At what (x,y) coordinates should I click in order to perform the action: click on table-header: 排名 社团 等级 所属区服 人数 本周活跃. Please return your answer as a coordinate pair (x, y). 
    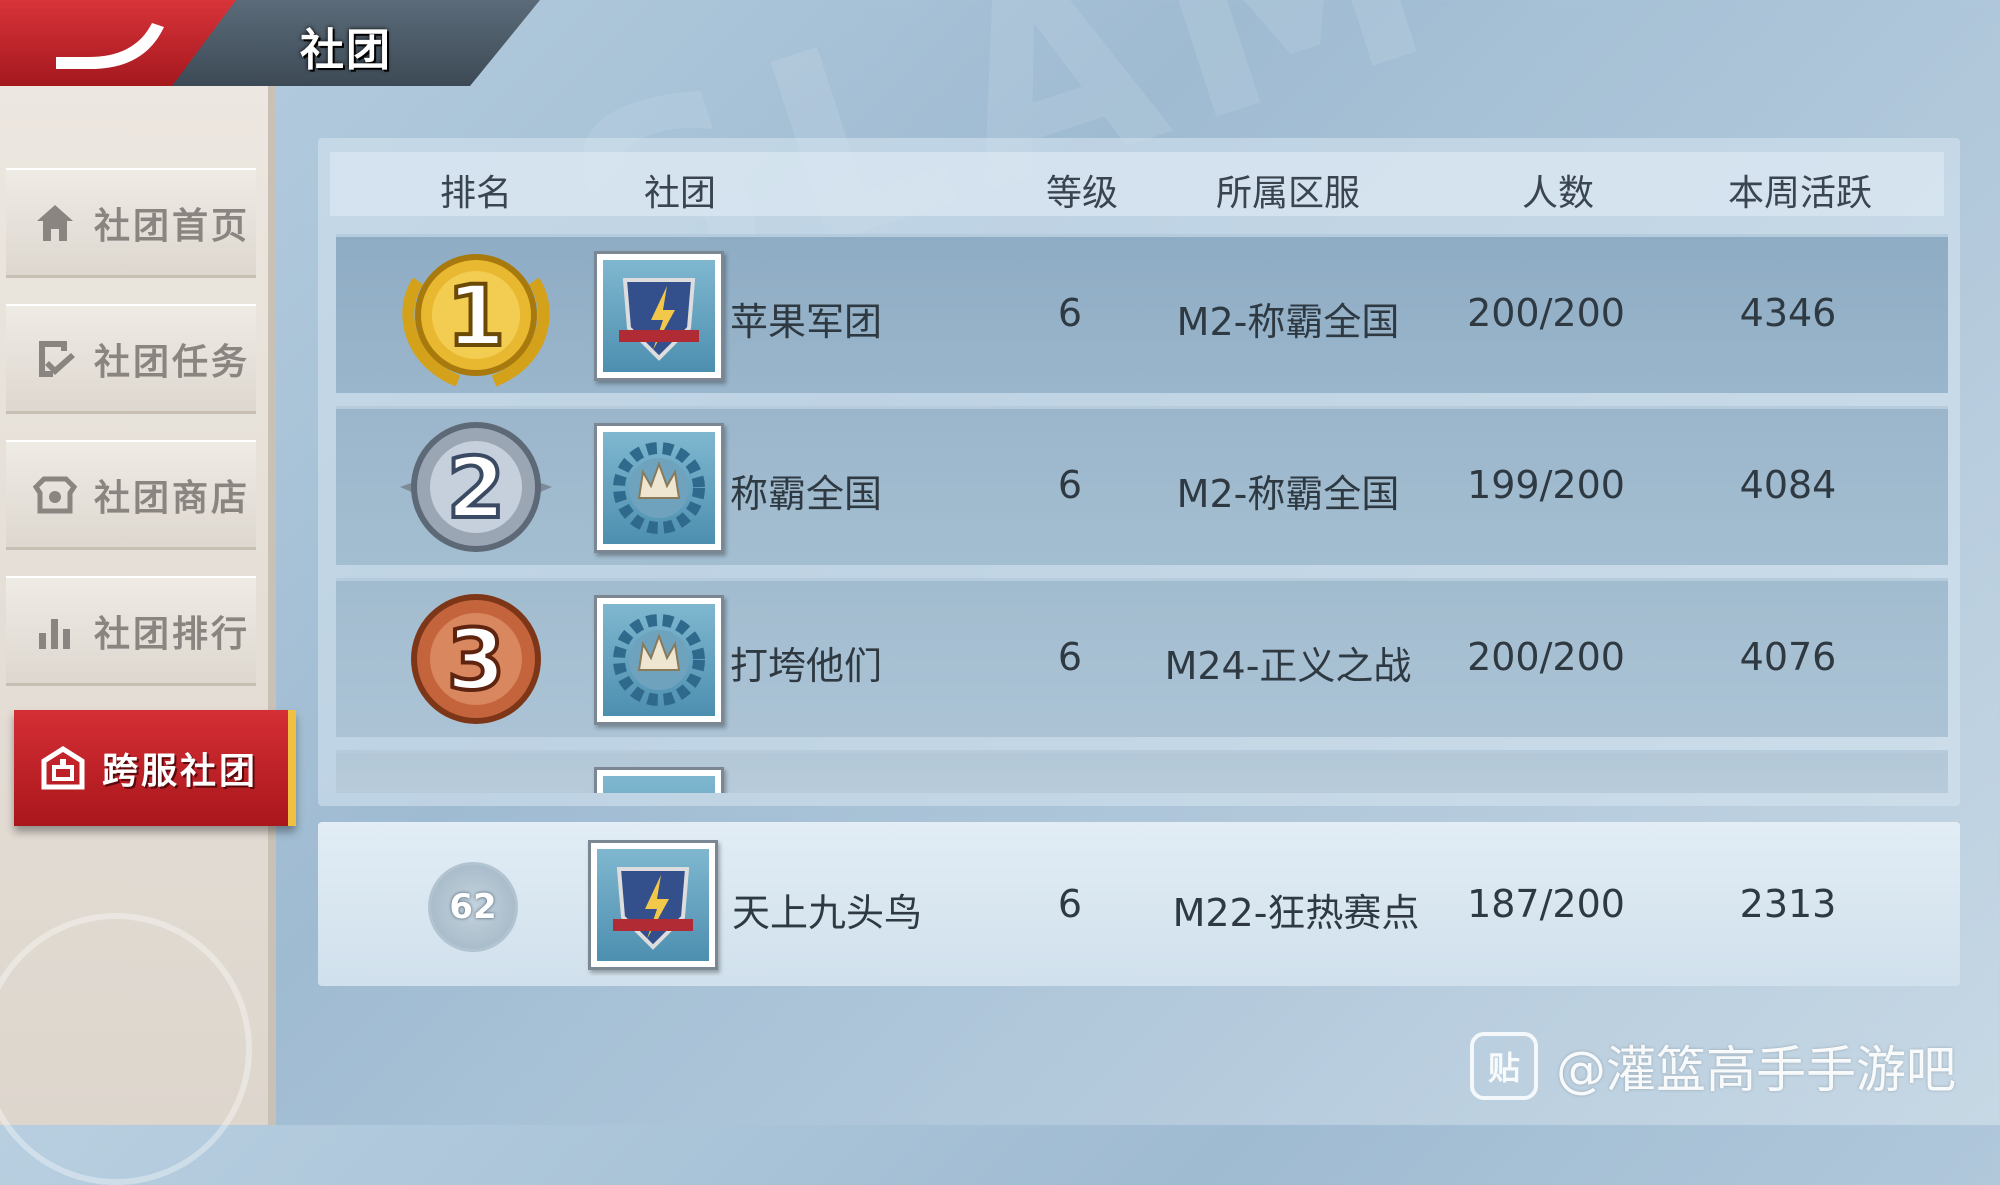
    Looking at the image, I should click on (1137, 184).